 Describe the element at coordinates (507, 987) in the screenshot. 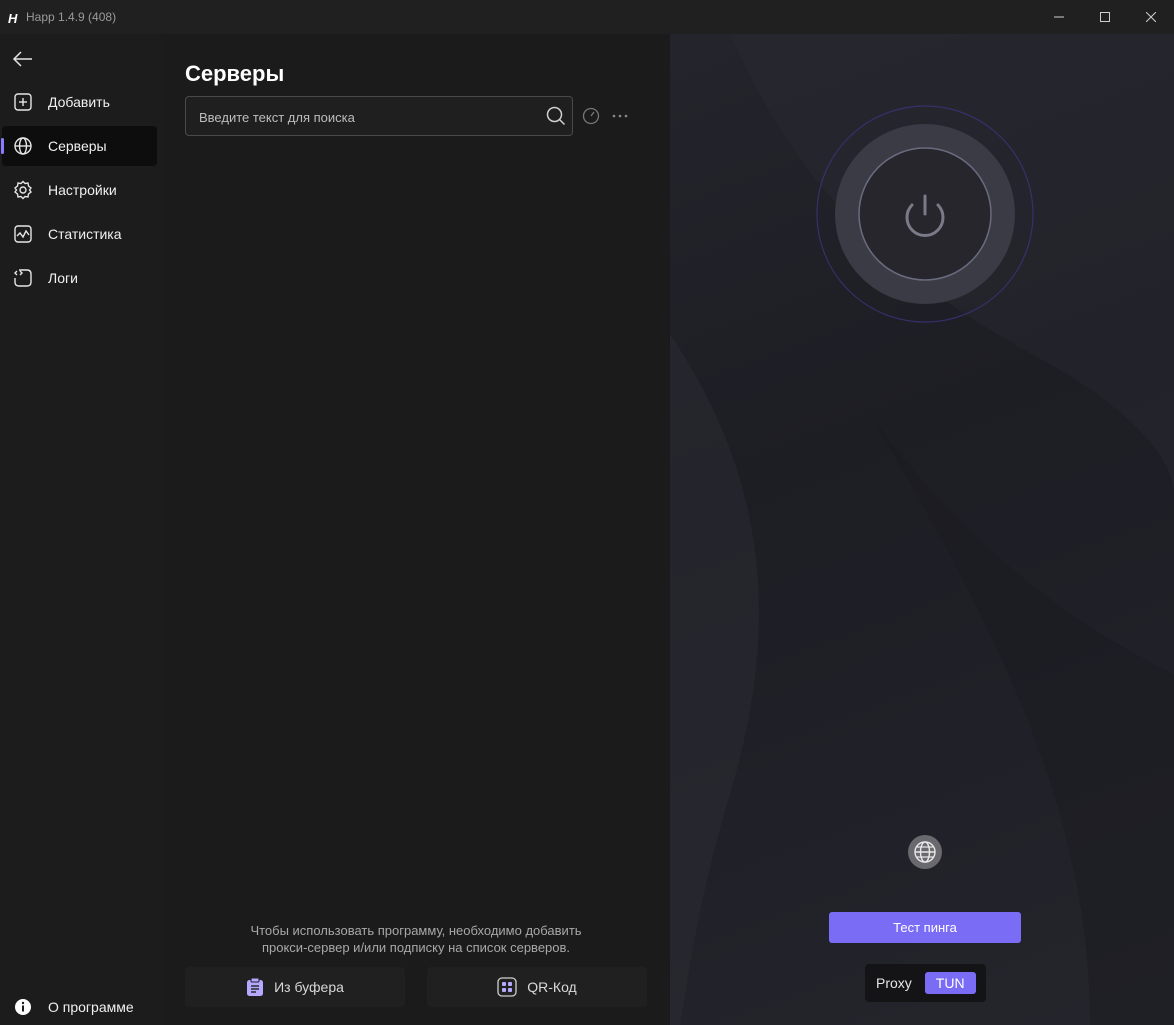

I see `qr-code-icon` at that location.